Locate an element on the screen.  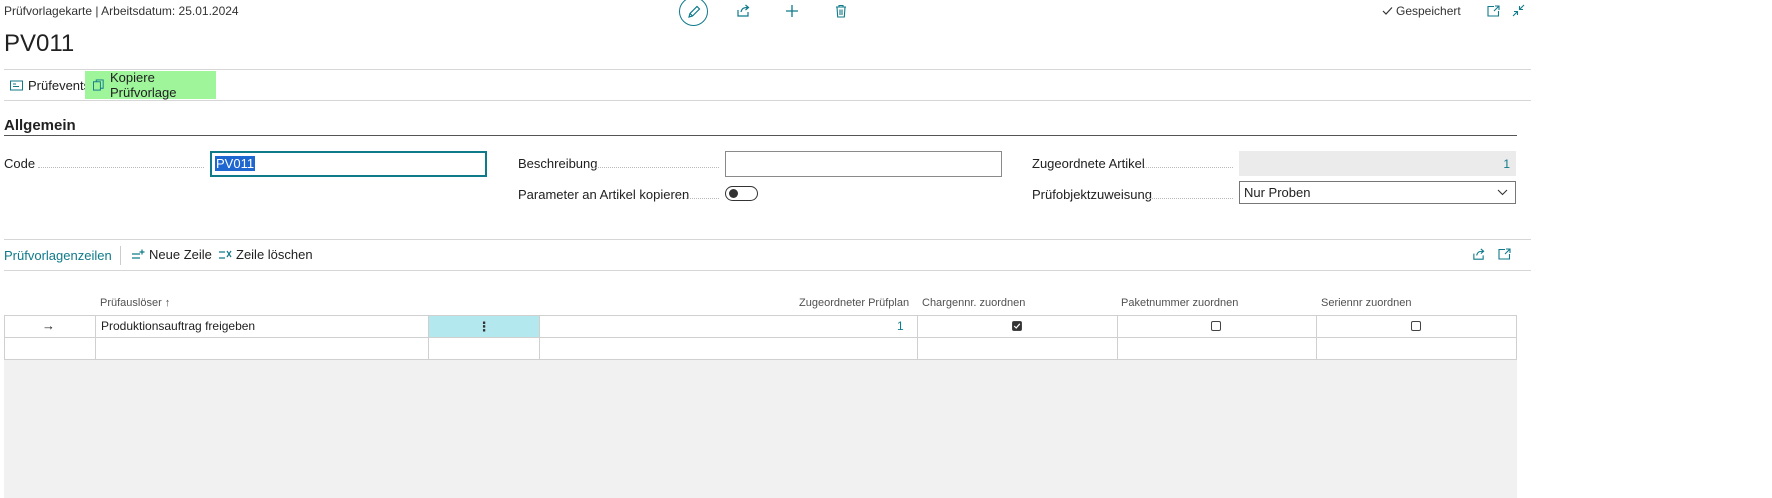
open-window-icon is located at coordinates (1493, 11).